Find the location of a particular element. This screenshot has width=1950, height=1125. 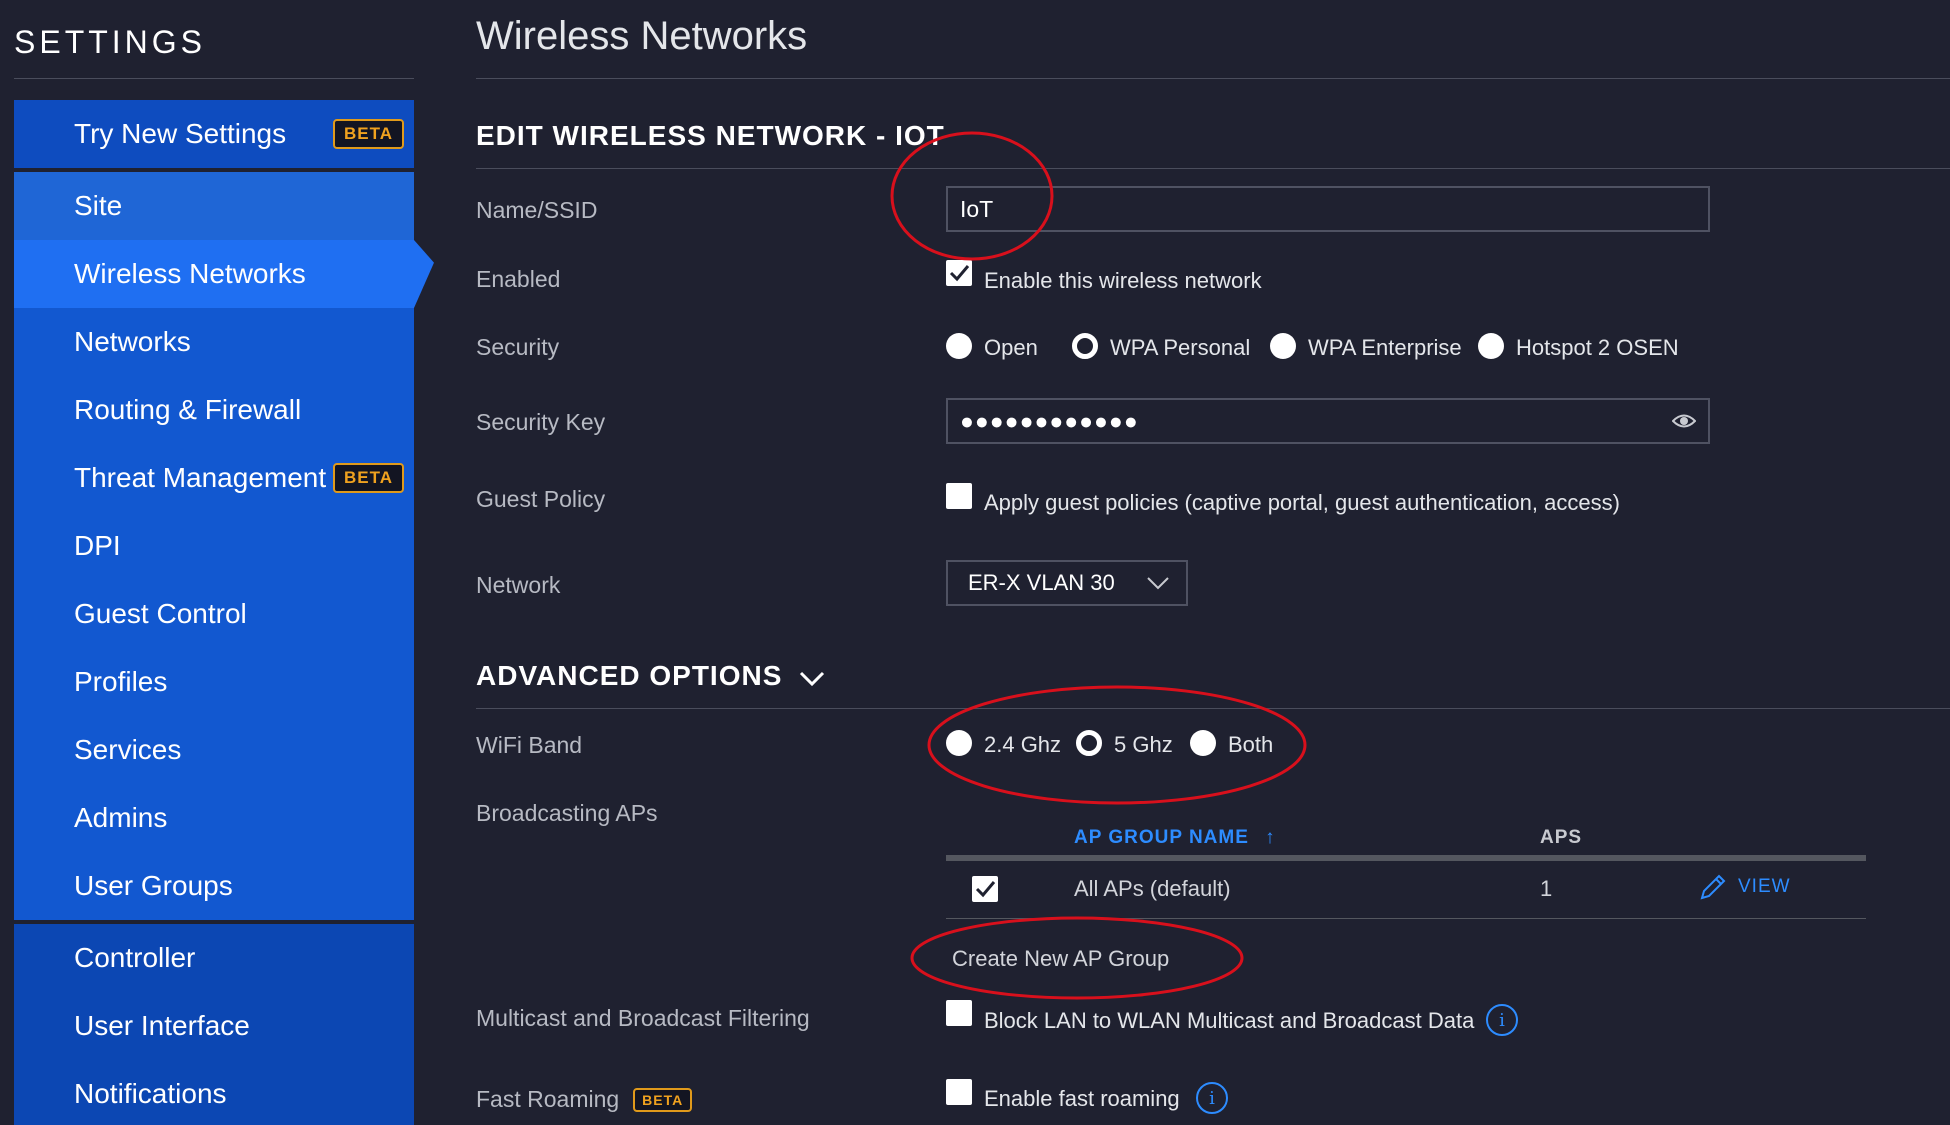

sidebar-item-label: Wireless Networks is located at coordinates (190, 273).